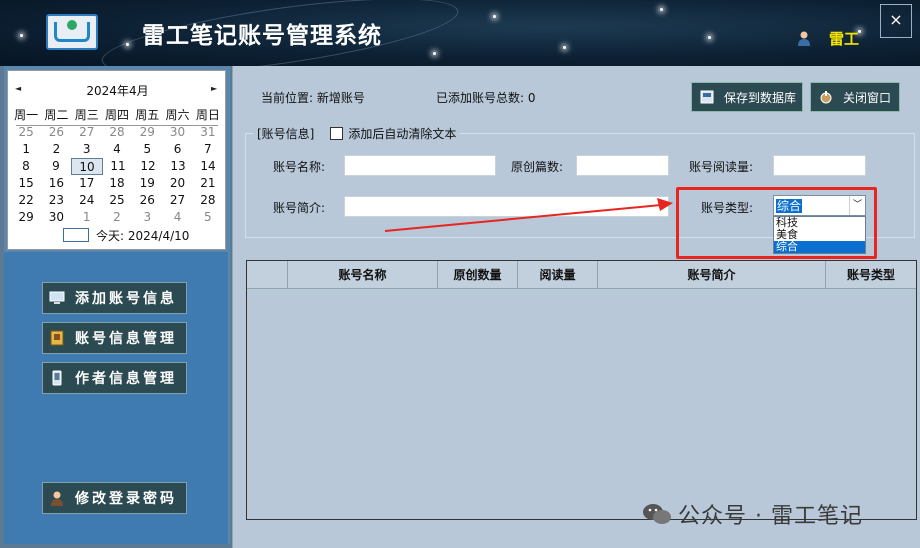 Image resolution: width=920 pixels, height=548 pixels. I want to click on calendar-week: 25 26 27 28 29 30 31, so click(117, 132).